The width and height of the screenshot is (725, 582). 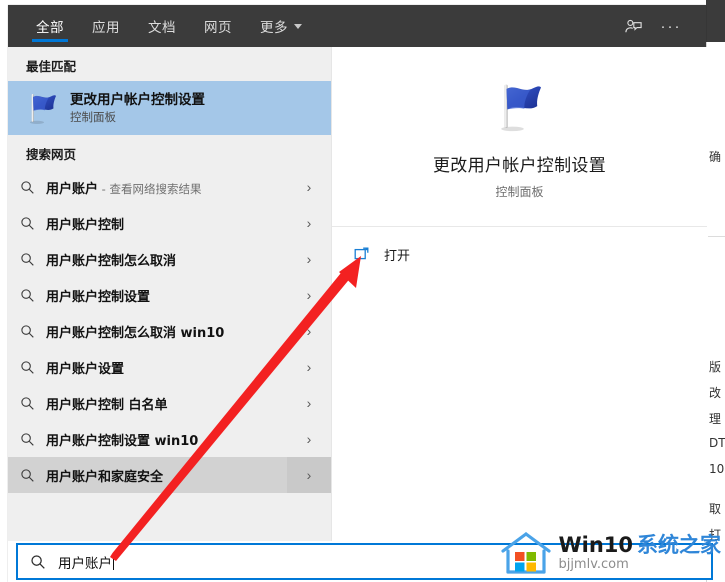 What do you see at coordinates (122, 441) in the screenshot?
I see `web-result-label: 用户账户控制设置 win10` at bounding box center [122, 441].